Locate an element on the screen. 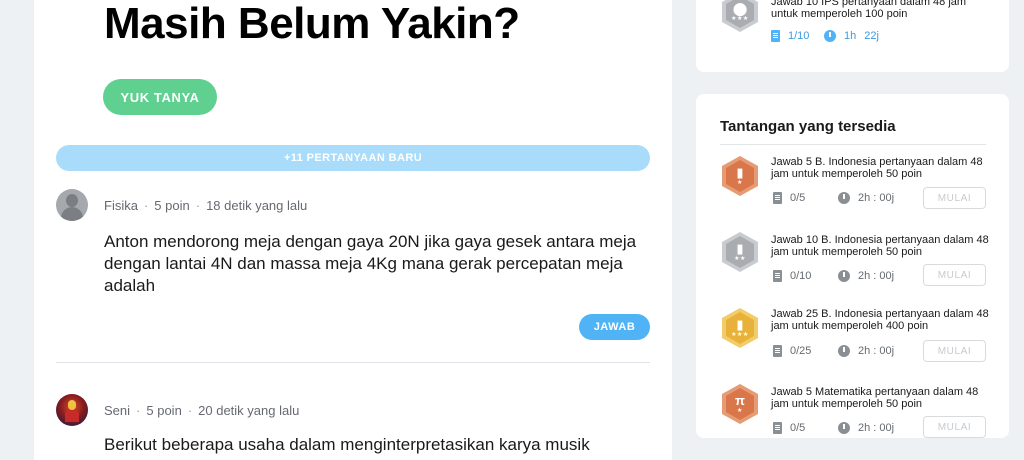 This screenshot has width=1024, height=460. ask-question-button: YUK TANYA is located at coordinates (160, 97).